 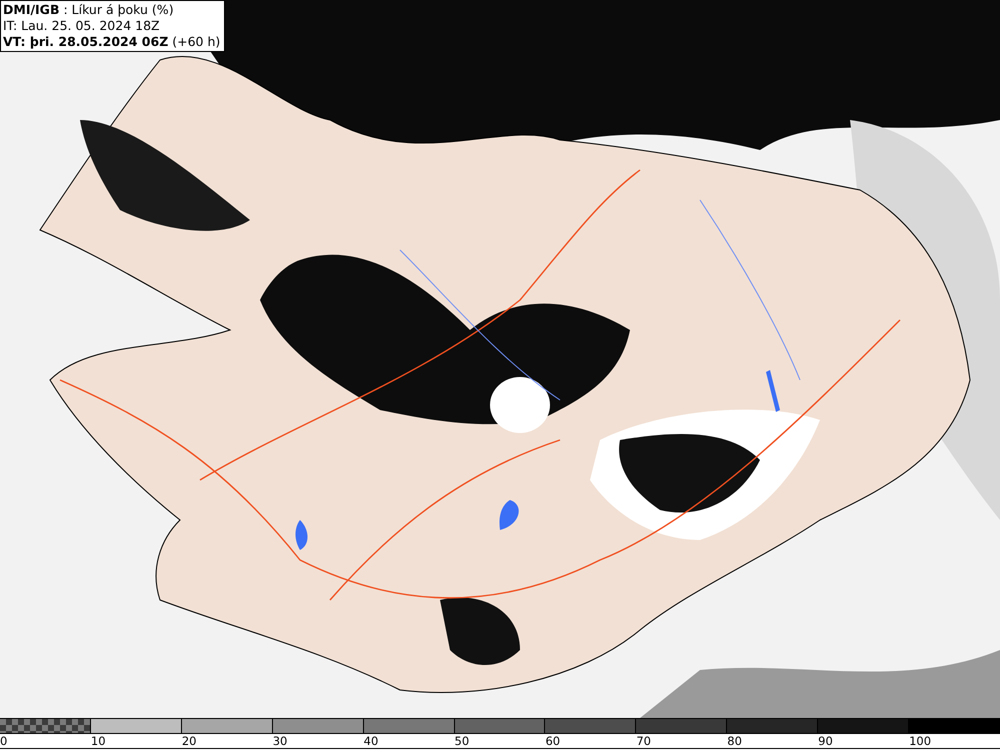 I want to click on legend-label: 0, so click(x=4, y=741).